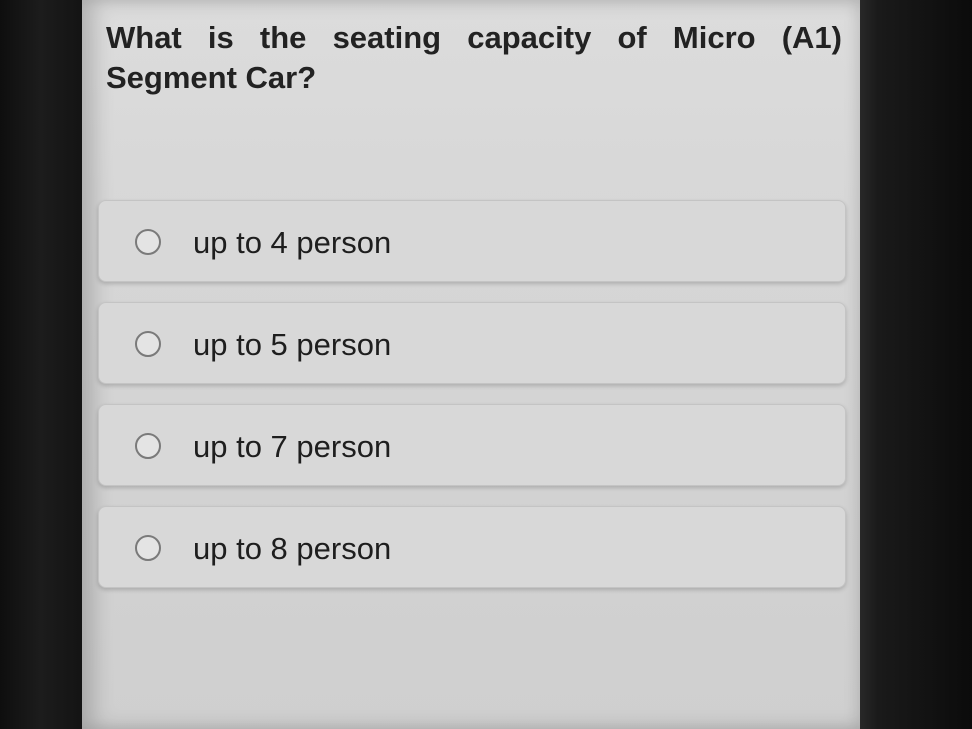 Image resolution: width=972 pixels, height=729 pixels. Describe the element at coordinates (915, 364) in the screenshot. I see `device-bezel` at that location.